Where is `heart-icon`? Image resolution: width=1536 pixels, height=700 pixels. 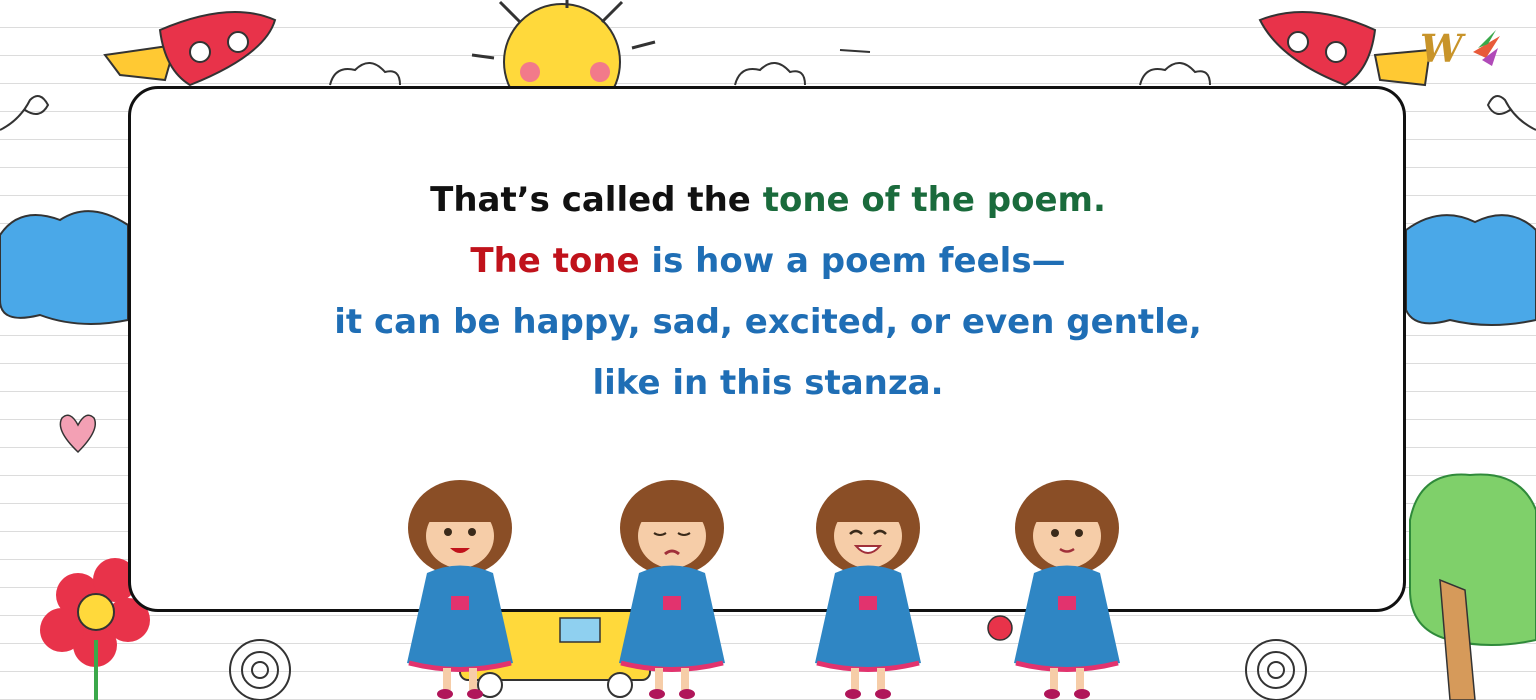
heart-icon is located at coordinates (77, 434).